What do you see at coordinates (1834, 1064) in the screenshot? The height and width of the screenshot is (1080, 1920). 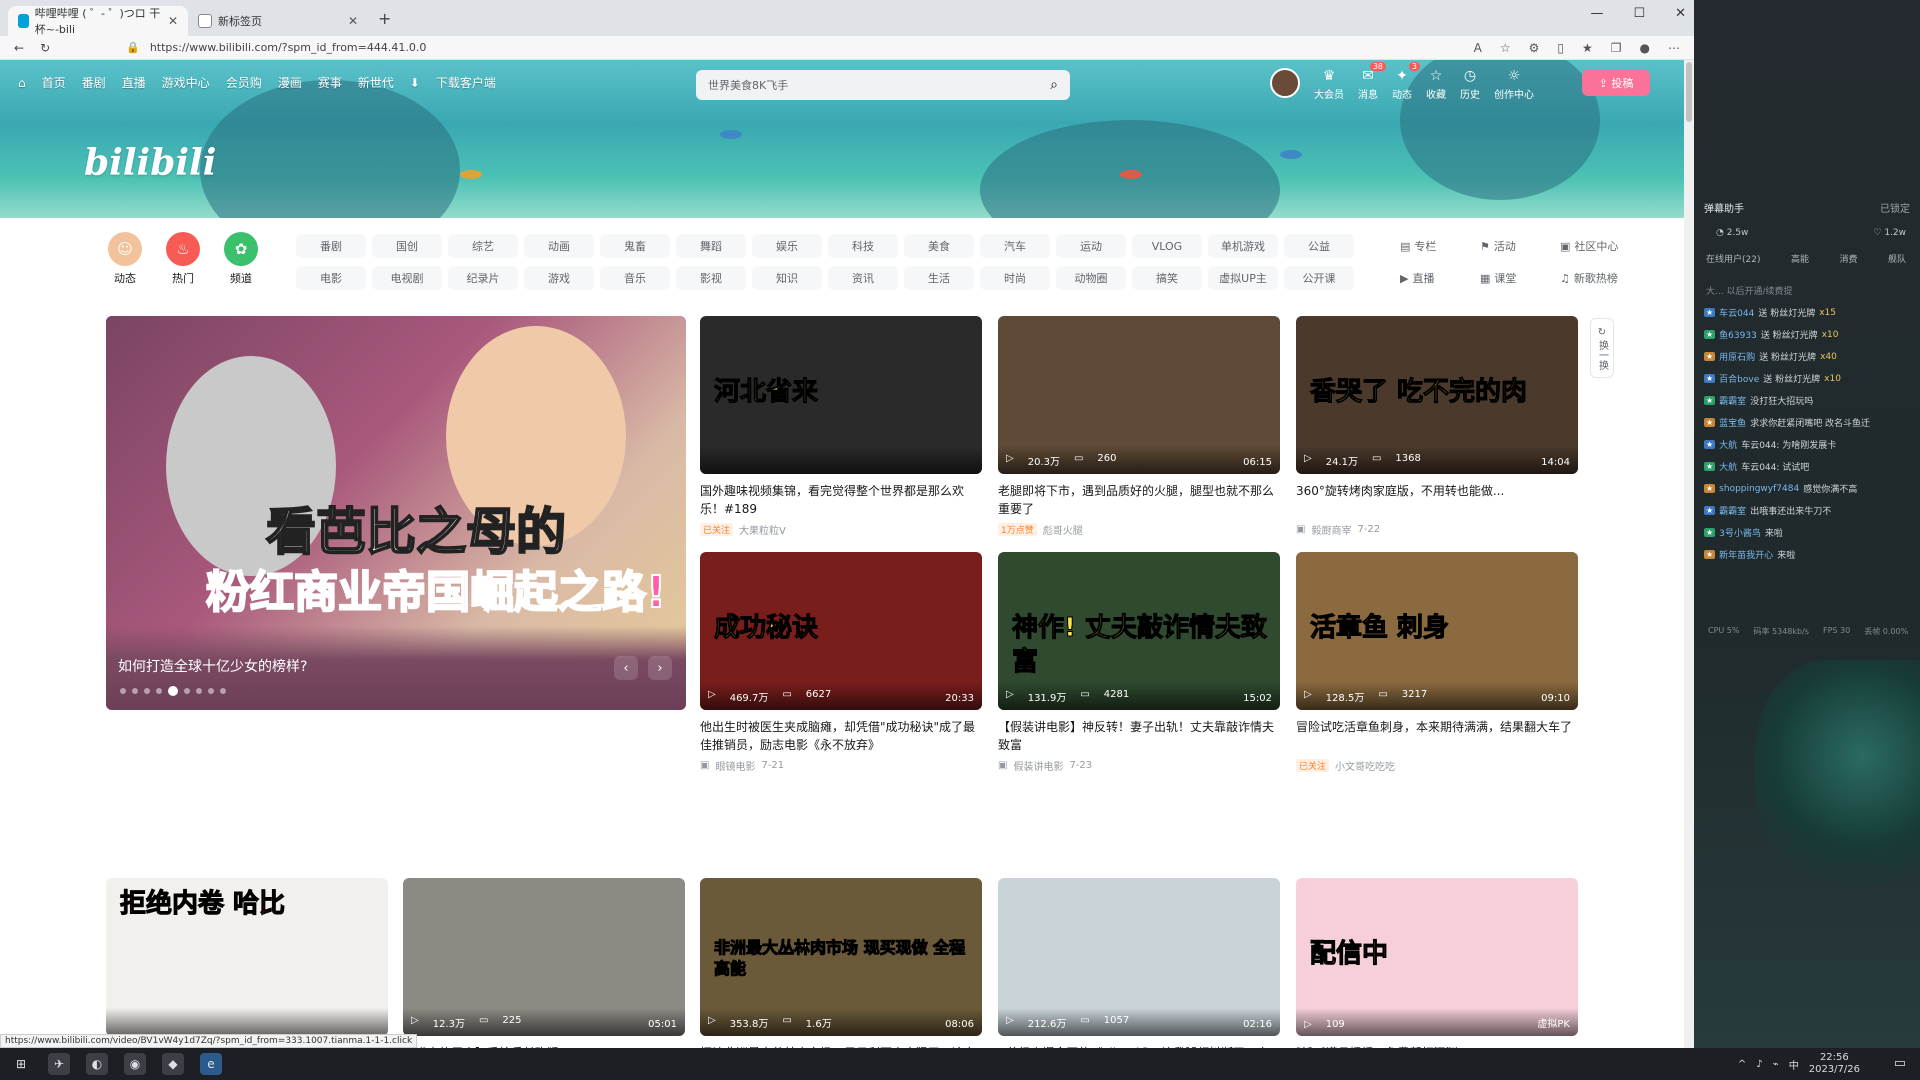 I see `clock: 22:56 2023/7/26` at bounding box center [1834, 1064].